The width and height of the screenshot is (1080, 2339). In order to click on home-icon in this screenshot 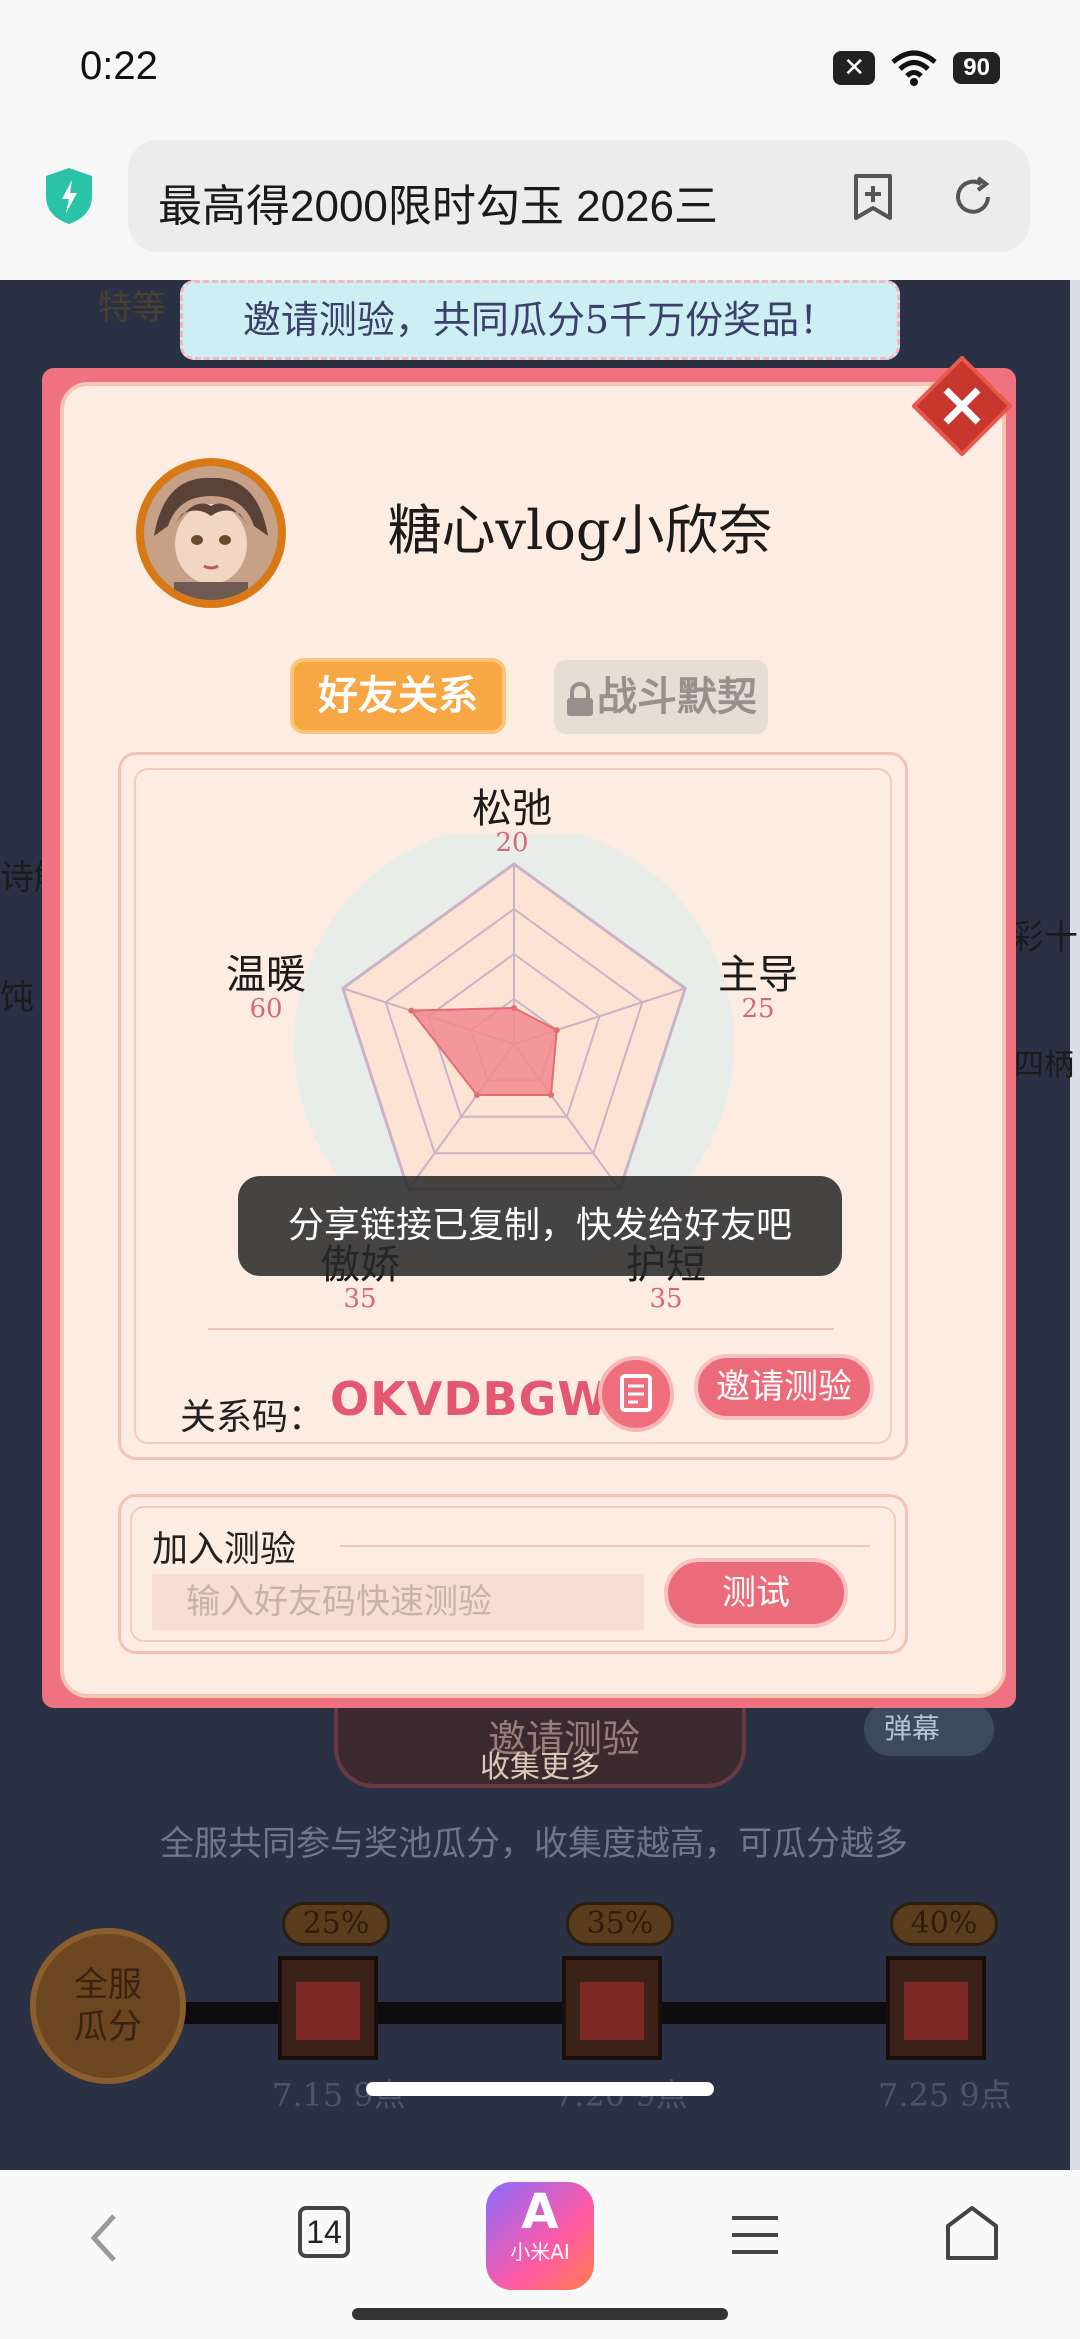, I will do `click(972, 2234)`.